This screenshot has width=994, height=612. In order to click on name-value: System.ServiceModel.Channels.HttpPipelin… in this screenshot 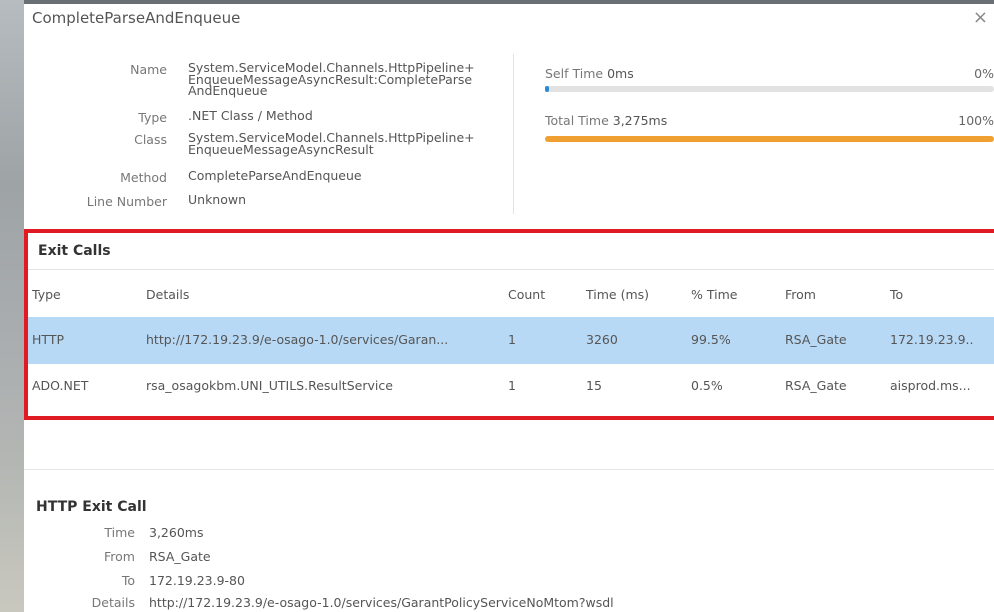, I will do `click(331, 79)`.